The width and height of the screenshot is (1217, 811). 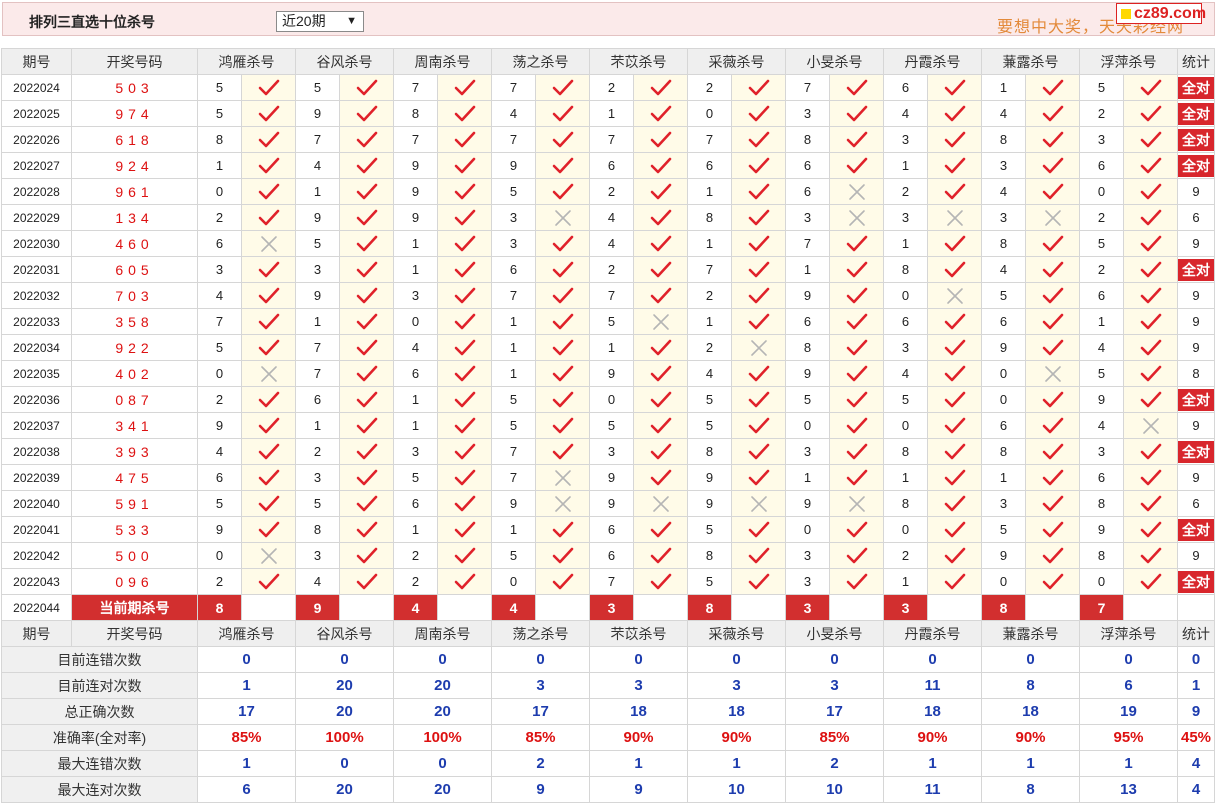 What do you see at coordinates (932, 789) in the screenshot?
I see `summary-value: 11` at bounding box center [932, 789].